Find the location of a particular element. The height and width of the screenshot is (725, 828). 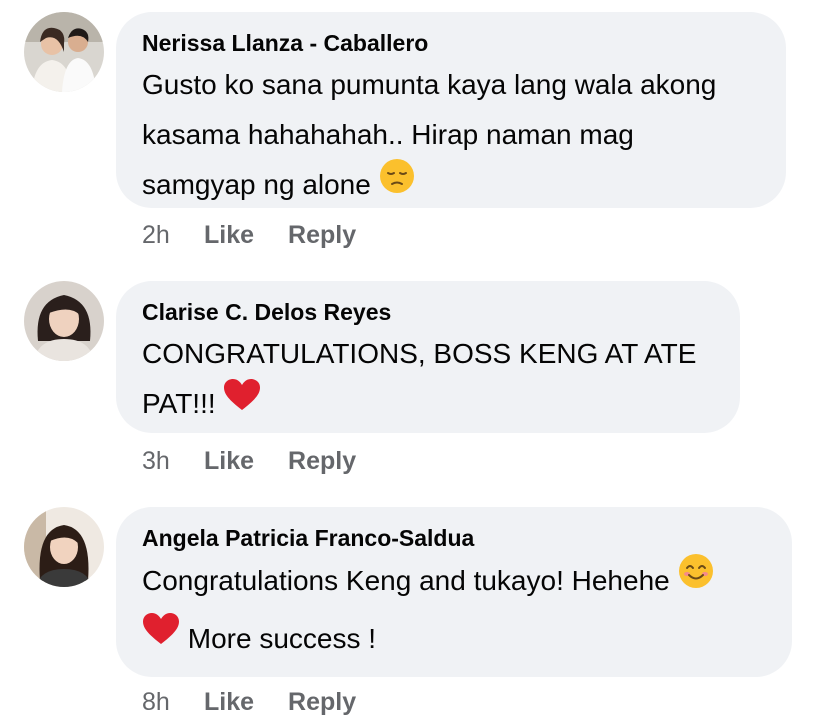

comment-text: CONGRATULATIONS, BOSS KENG AT ATE PAT!!! is located at coordinates (428, 380).